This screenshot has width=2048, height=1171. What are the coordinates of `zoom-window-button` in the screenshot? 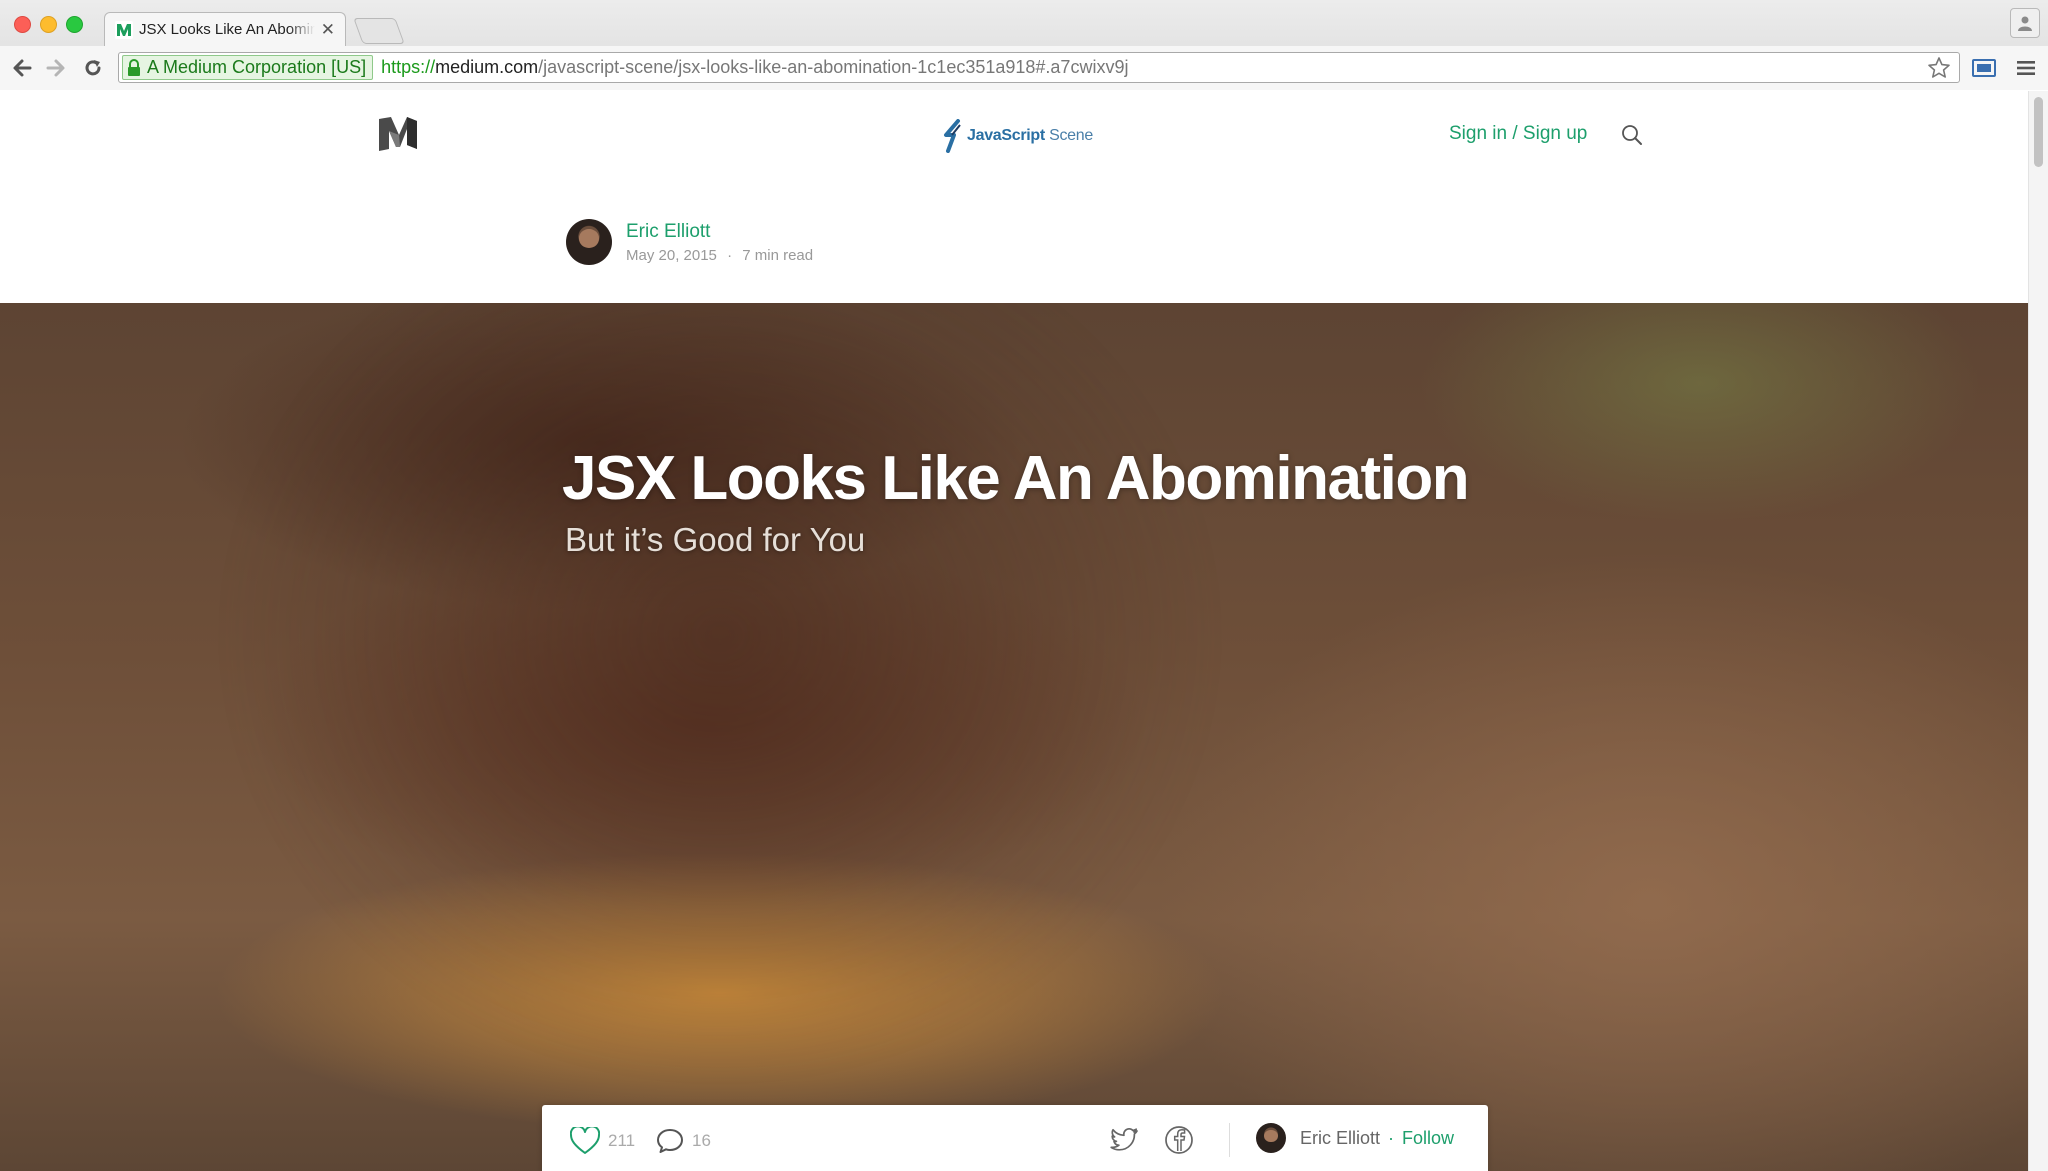 It's located at (74, 24).